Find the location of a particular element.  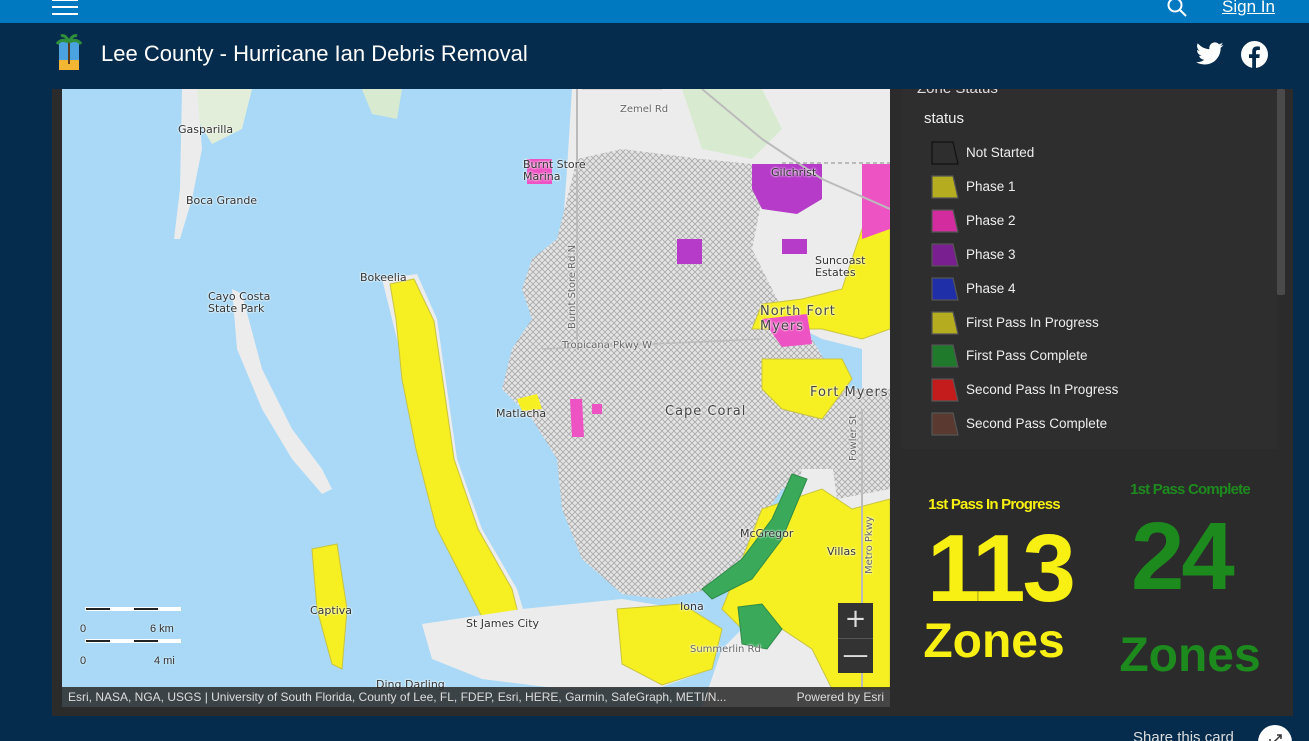

card-first-pass-in-progress: 1st Pass In Progress 113 Zones is located at coordinates (994, 582).